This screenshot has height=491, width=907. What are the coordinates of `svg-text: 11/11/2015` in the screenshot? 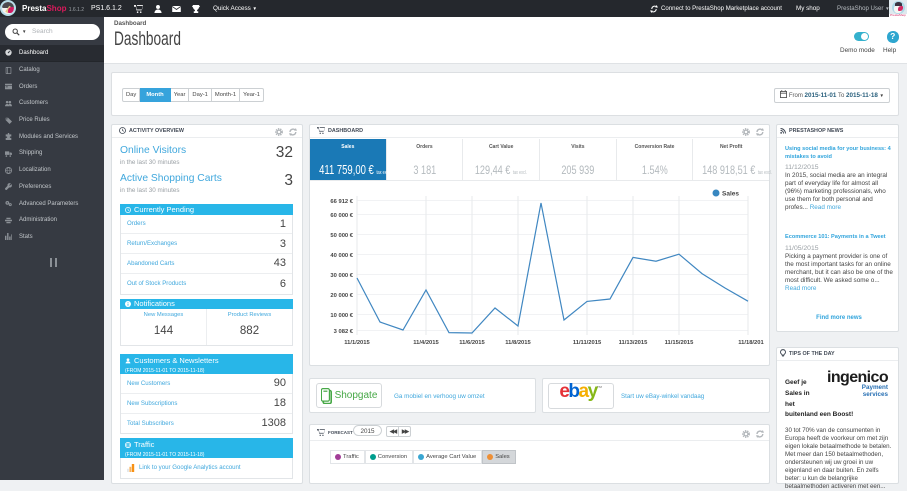 It's located at (587, 343).